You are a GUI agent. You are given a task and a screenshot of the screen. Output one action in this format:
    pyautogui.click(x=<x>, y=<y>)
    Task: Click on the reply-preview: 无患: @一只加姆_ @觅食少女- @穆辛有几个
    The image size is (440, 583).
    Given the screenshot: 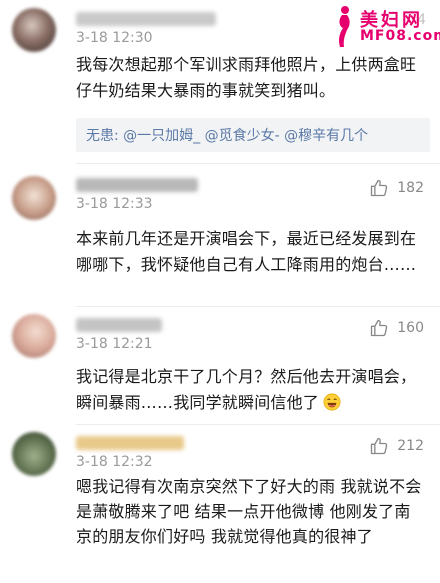 What is the action you would take?
    pyautogui.click(x=253, y=135)
    